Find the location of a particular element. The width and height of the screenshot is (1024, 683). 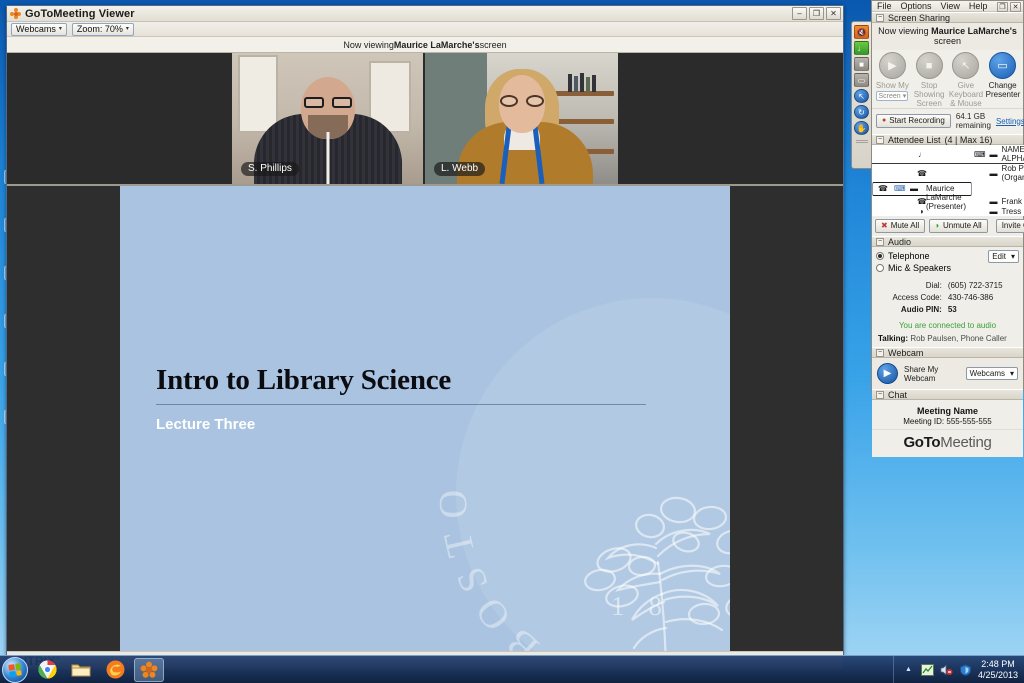

share-my-webcam-button: ▶ is located at coordinates (887, 373).